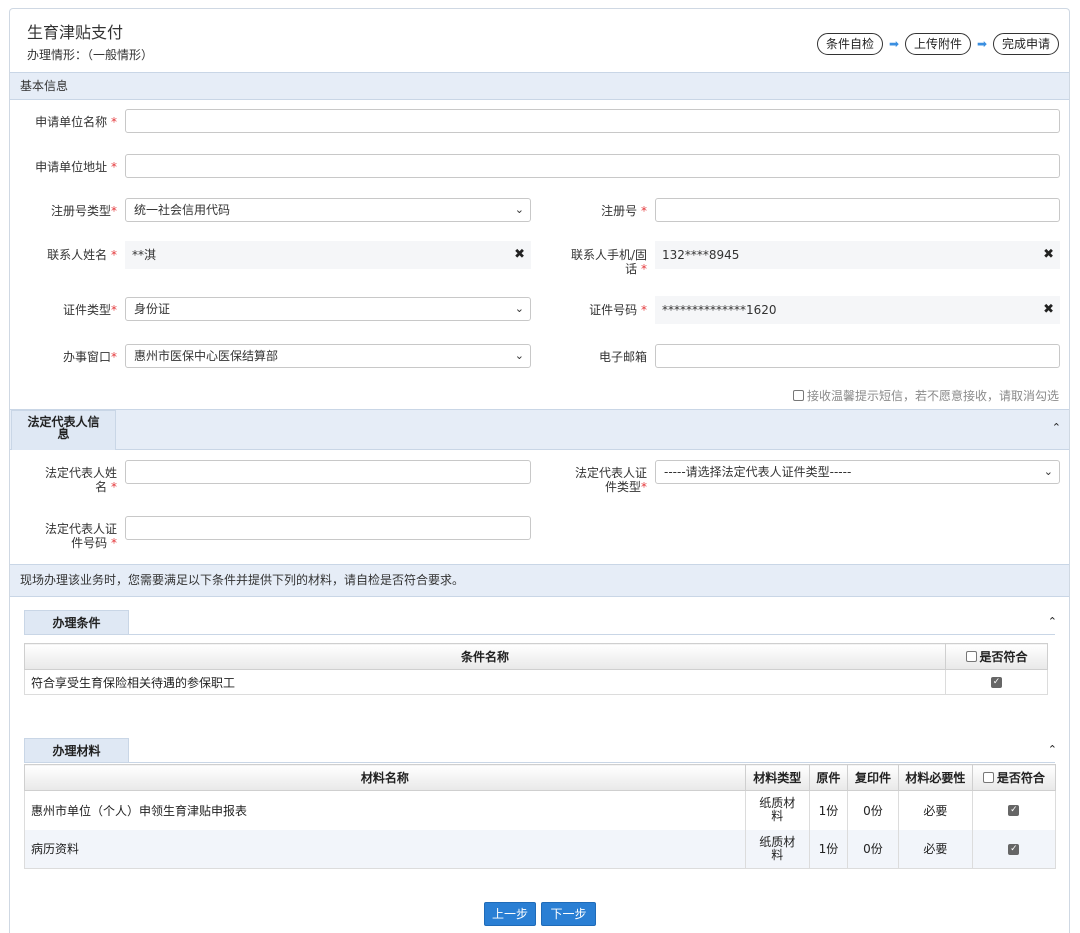 The height and width of the screenshot is (933, 1080). Describe the element at coordinates (539, 86) in the screenshot. I see `basic-info-section-bar: 基本信息` at that location.